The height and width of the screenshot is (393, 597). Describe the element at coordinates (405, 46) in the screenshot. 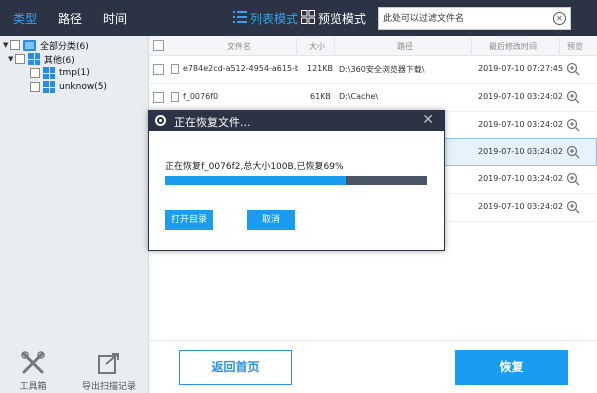

I see `column-header-path: 路径` at that location.